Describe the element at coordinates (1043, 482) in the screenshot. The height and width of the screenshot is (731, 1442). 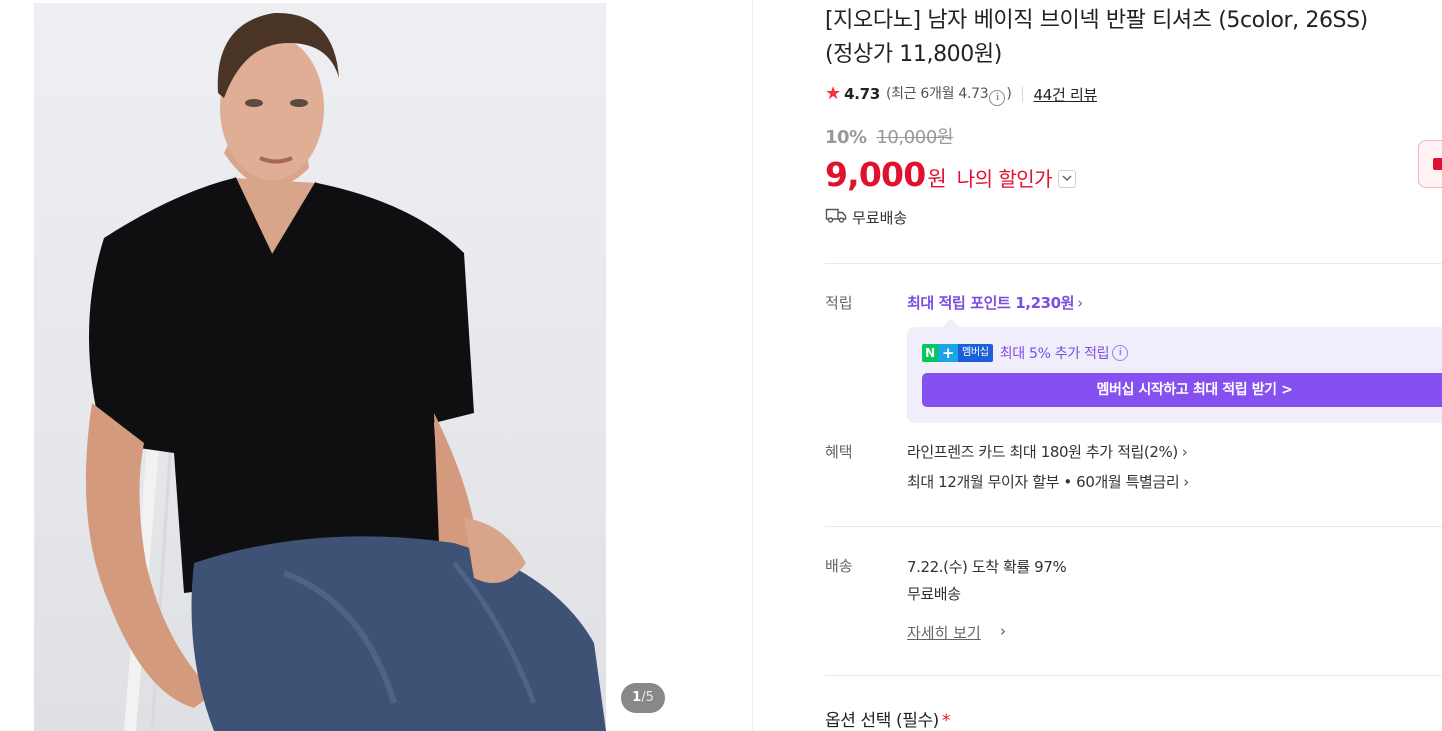
I see `benefit-installment-text: 최대 12개월 무이자 할부 • 60개월 특별금리` at that location.